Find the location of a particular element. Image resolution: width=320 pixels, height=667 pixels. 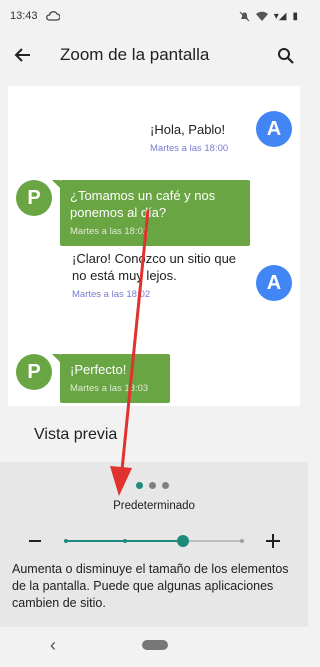

zoom-in-button is located at coordinates (273, 541).